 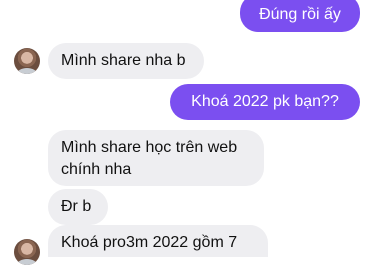 I want to click on outgoing-message: Đúng rồi ấy, so click(x=300, y=16).